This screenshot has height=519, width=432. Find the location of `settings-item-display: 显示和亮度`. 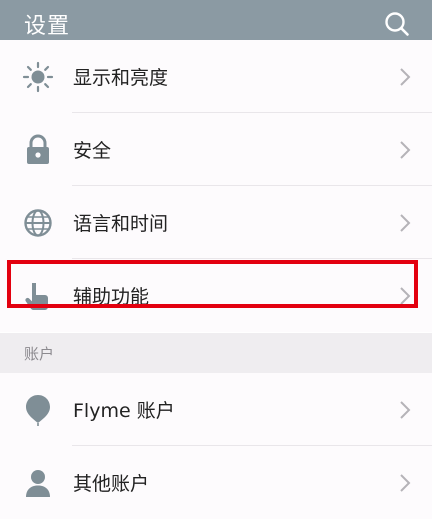

settings-item-display: 显示和亮度 is located at coordinates (216, 76).